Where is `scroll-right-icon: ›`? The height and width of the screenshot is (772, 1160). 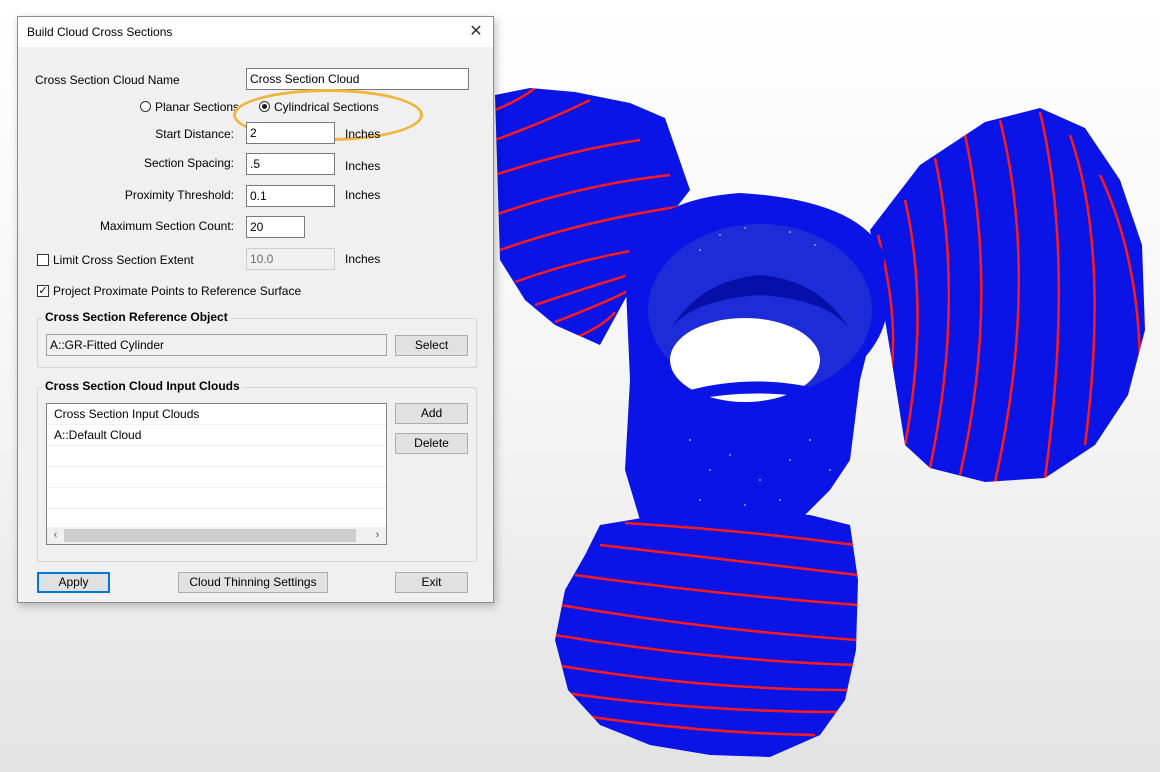 scroll-right-icon: › is located at coordinates (377, 535).